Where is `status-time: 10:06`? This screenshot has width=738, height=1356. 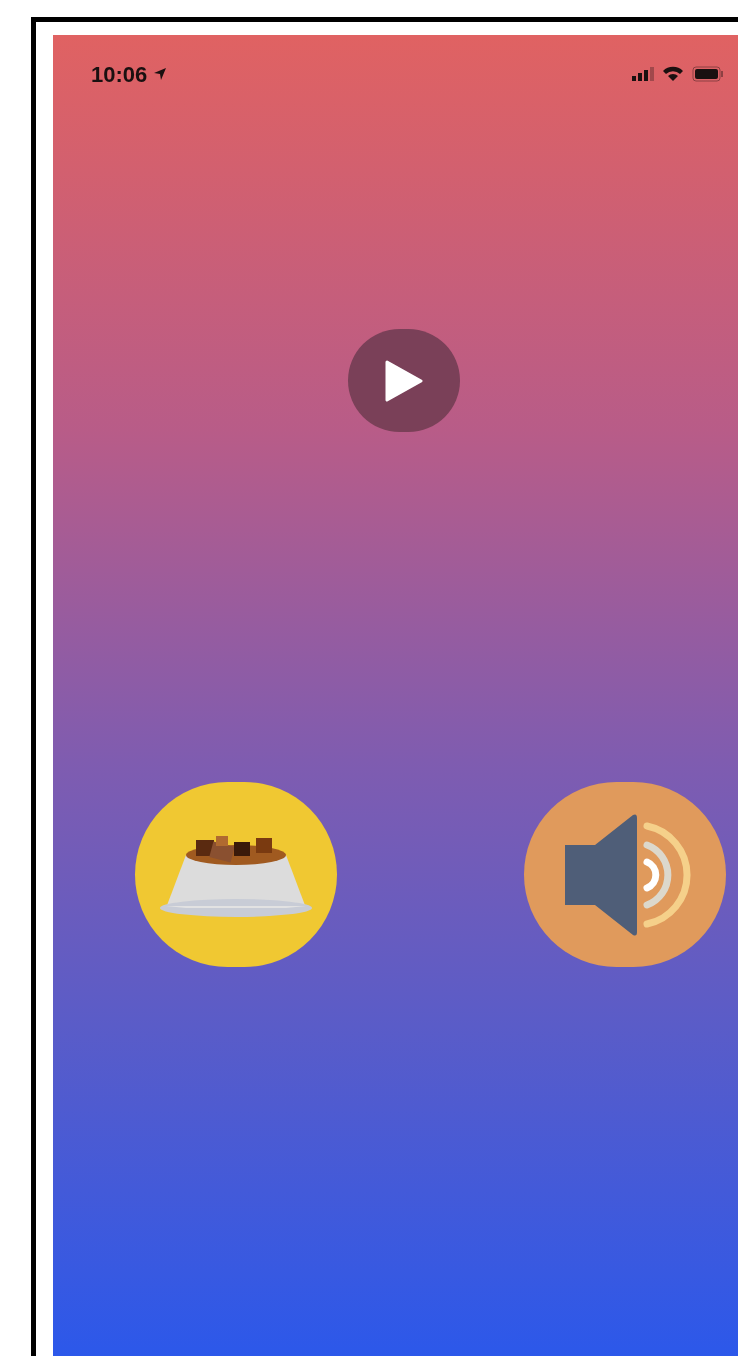
status-time: 10:06 is located at coordinates (119, 74).